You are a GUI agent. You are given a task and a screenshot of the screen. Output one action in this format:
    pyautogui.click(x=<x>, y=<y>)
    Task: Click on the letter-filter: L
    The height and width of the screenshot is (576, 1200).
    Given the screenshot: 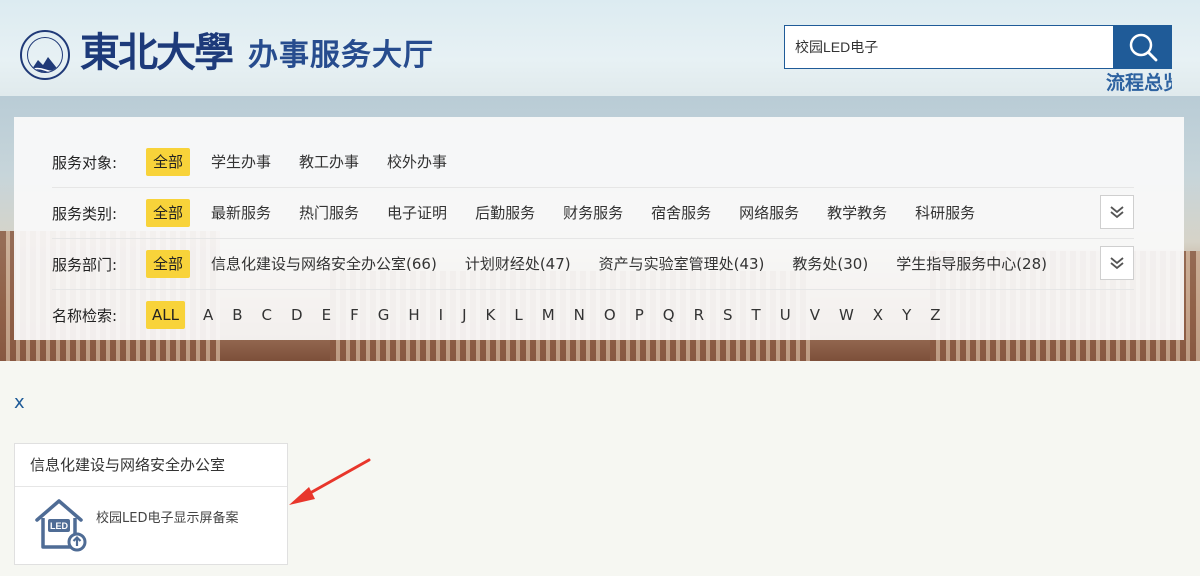 What is the action you would take?
    pyautogui.click(x=518, y=315)
    